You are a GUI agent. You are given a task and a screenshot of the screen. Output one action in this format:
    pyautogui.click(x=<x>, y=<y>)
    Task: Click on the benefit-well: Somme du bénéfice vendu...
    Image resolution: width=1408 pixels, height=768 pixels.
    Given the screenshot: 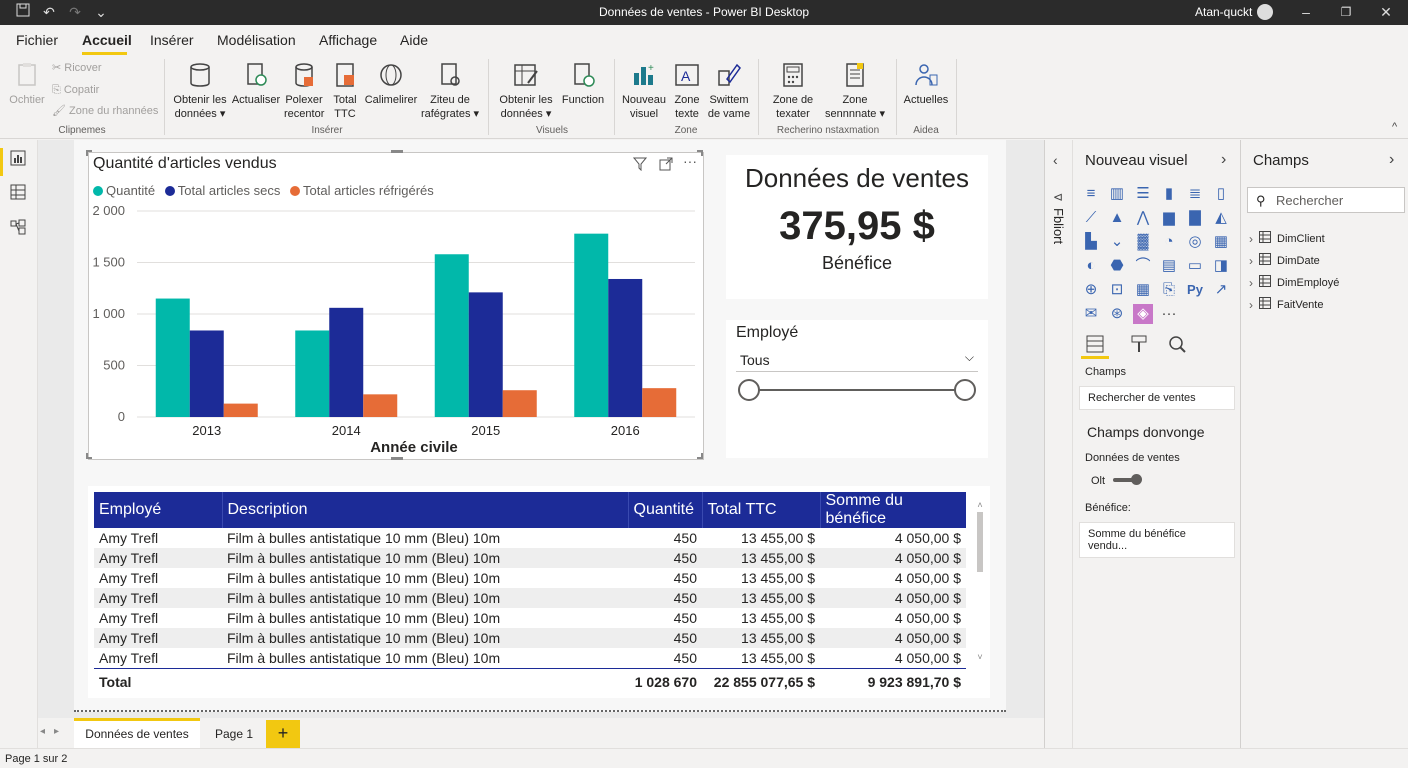 What is the action you would take?
    pyautogui.click(x=1157, y=540)
    